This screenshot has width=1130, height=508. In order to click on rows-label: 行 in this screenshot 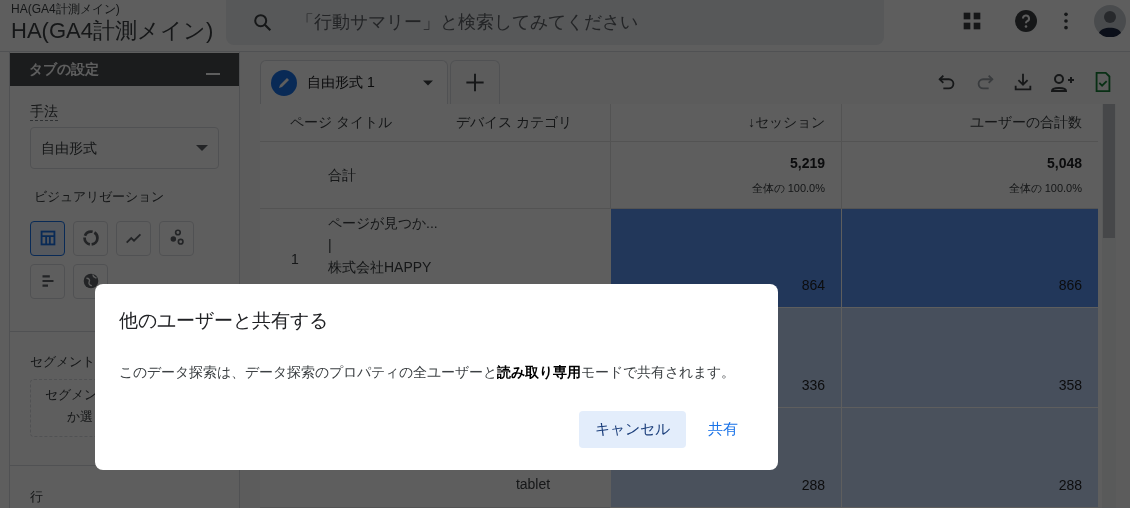, I will do `click(36, 496)`.